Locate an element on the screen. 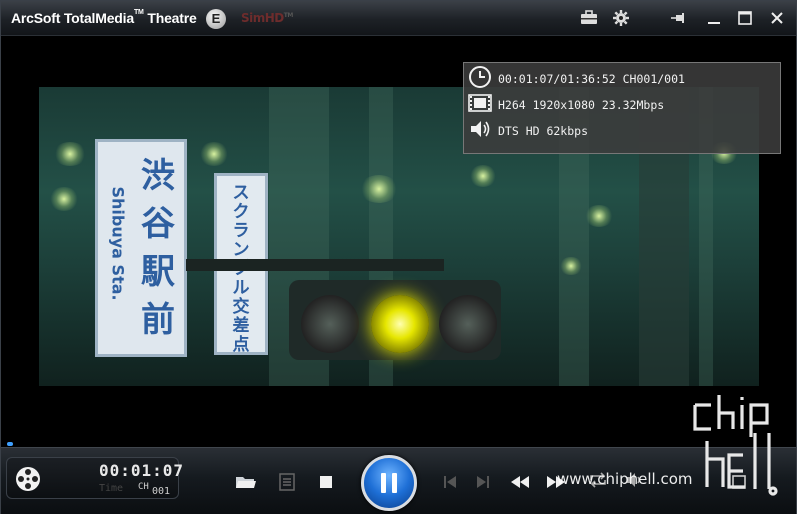 This screenshot has width=797, height=514. site-watermark: www.chiphell.com is located at coordinates (625, 479).